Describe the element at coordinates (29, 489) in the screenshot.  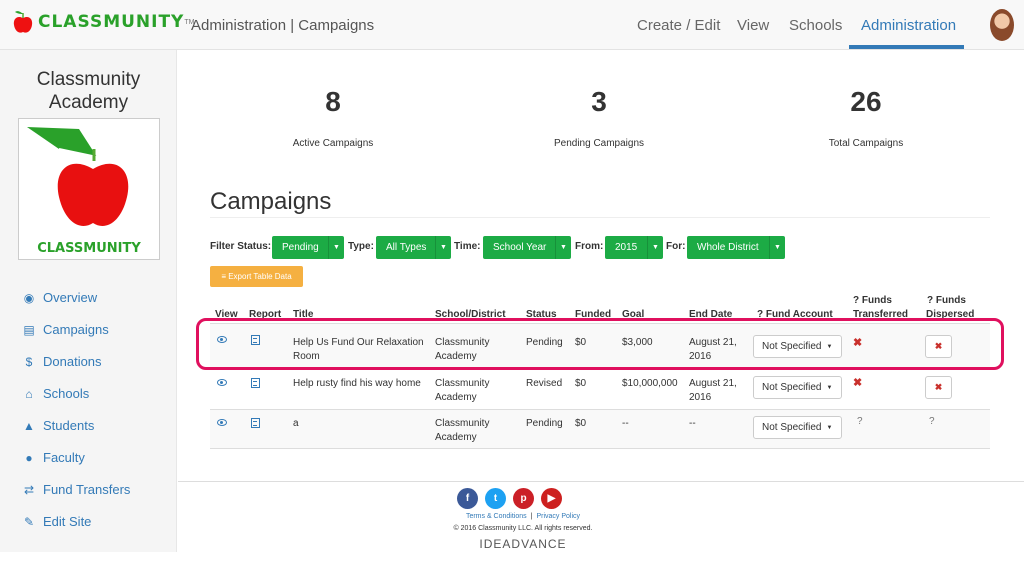
I see `exchange-icon: ⇄` at that location.